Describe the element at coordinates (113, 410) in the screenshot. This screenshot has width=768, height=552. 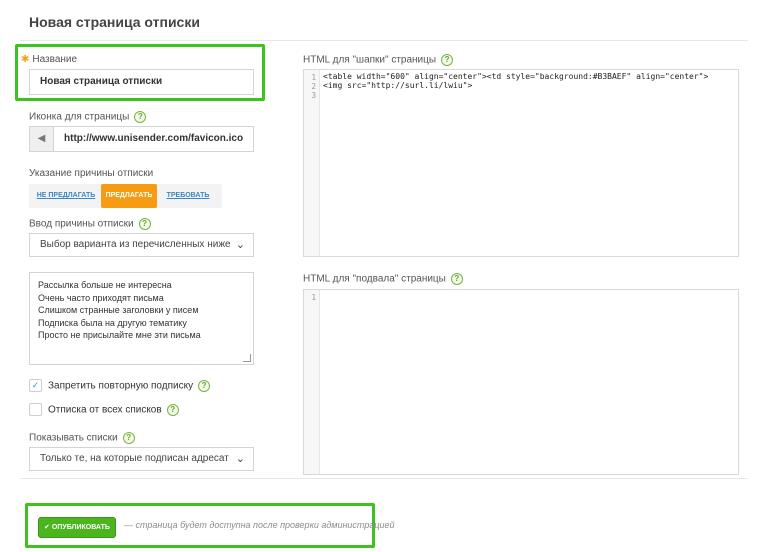
I see `unsubscribe-all-label: Отписка от всех списков?` at that location.